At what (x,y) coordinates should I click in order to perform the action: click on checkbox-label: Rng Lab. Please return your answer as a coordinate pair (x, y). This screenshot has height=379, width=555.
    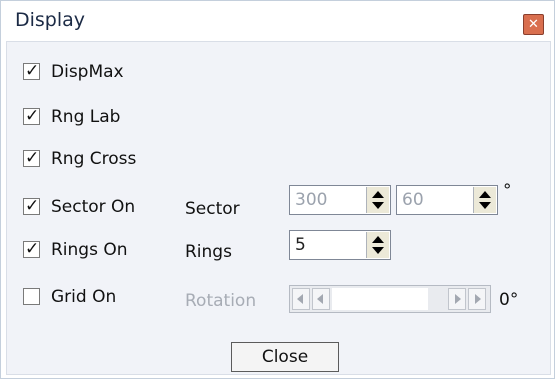
    Looking at the image, I should click on (86, 117).